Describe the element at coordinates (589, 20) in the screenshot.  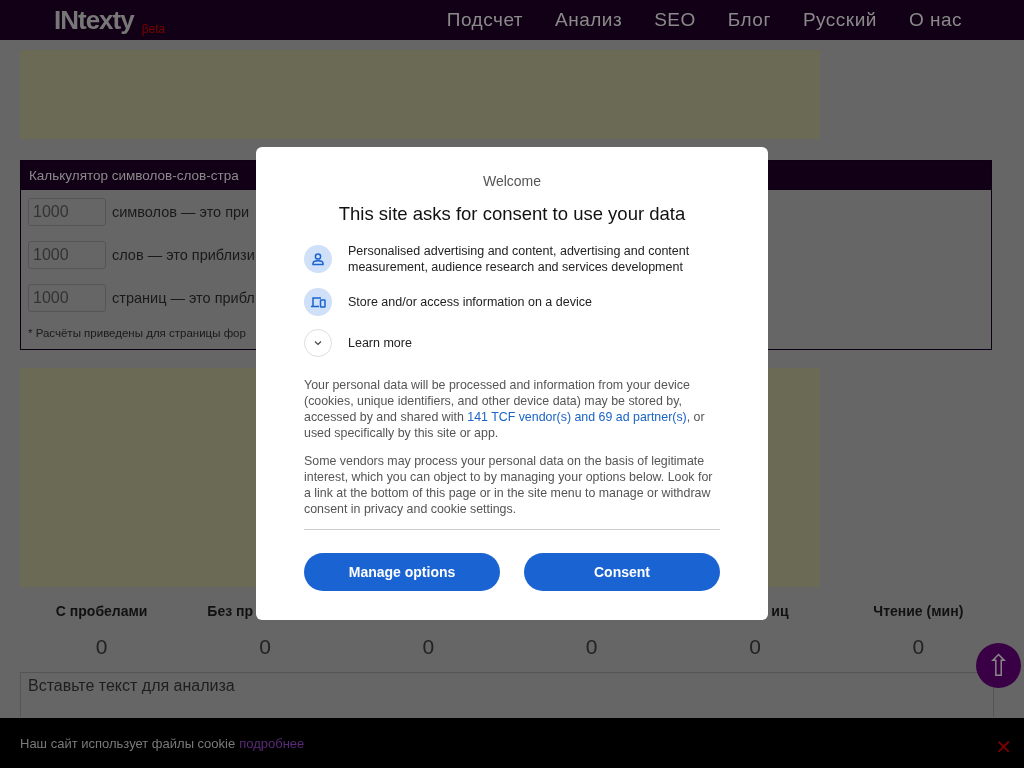
I see `nav-link: Анализ` at that location.